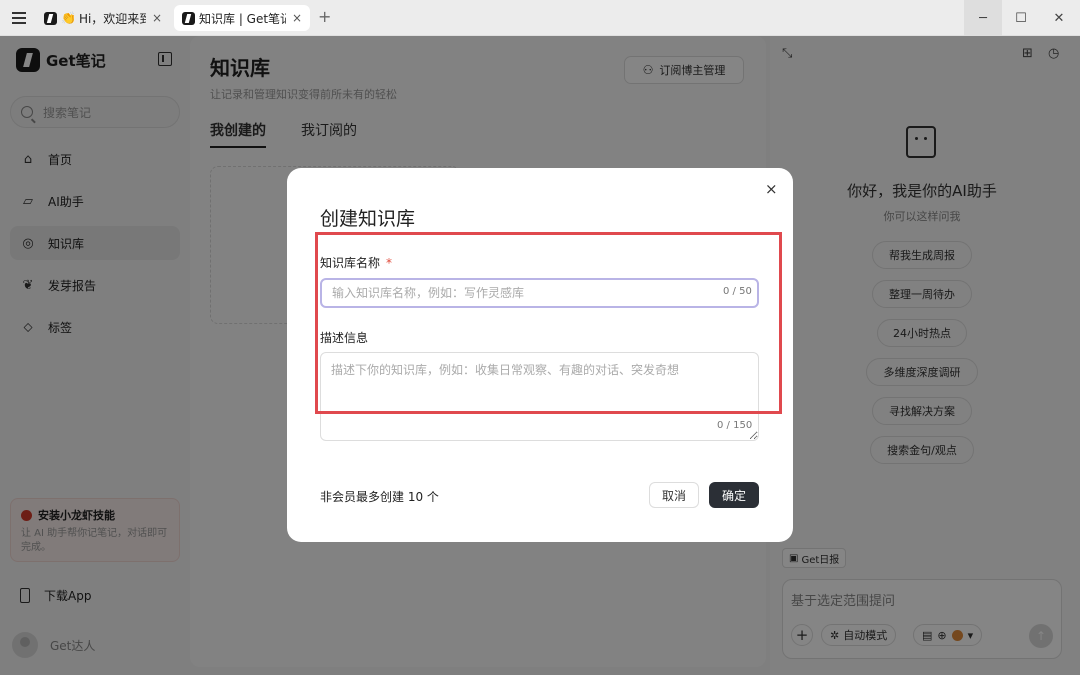 The height and width of the screenshot is (675, 1080). What do you see at coordinates (19, 18) in the screenshot?
I see `menu-icon` at bounding box center [19, 18].